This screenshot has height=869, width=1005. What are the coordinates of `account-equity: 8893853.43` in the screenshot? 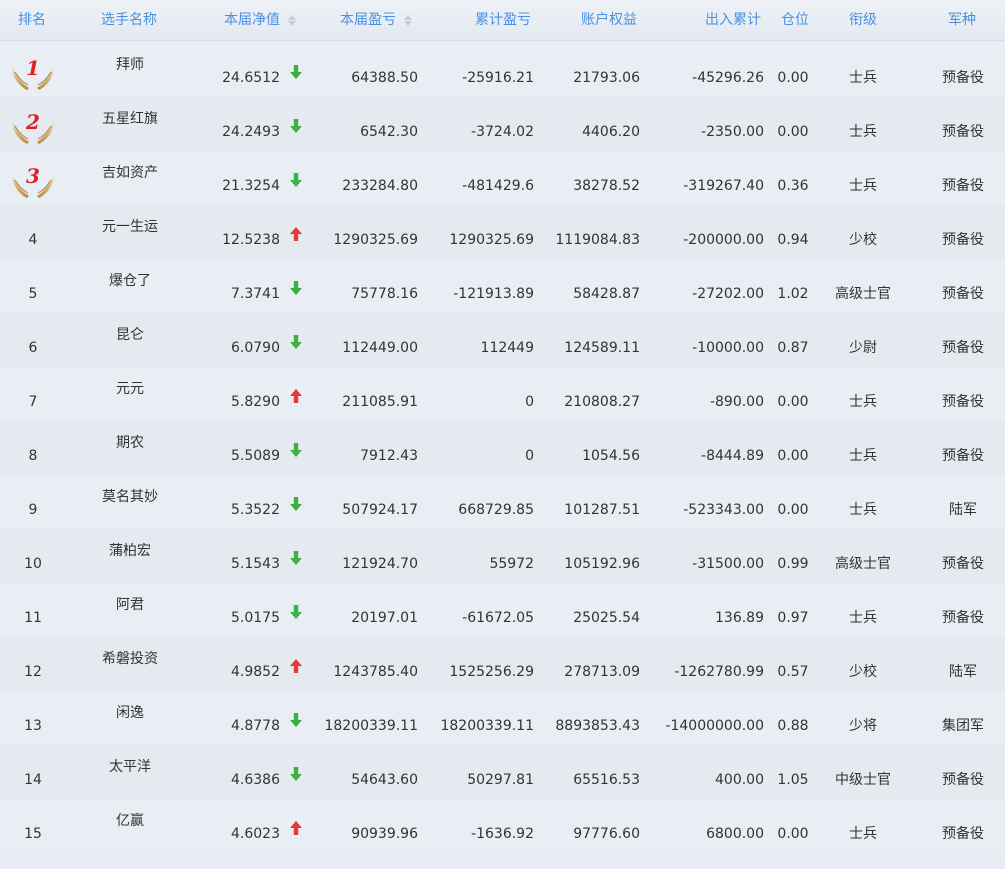 It's located at (597, 726).